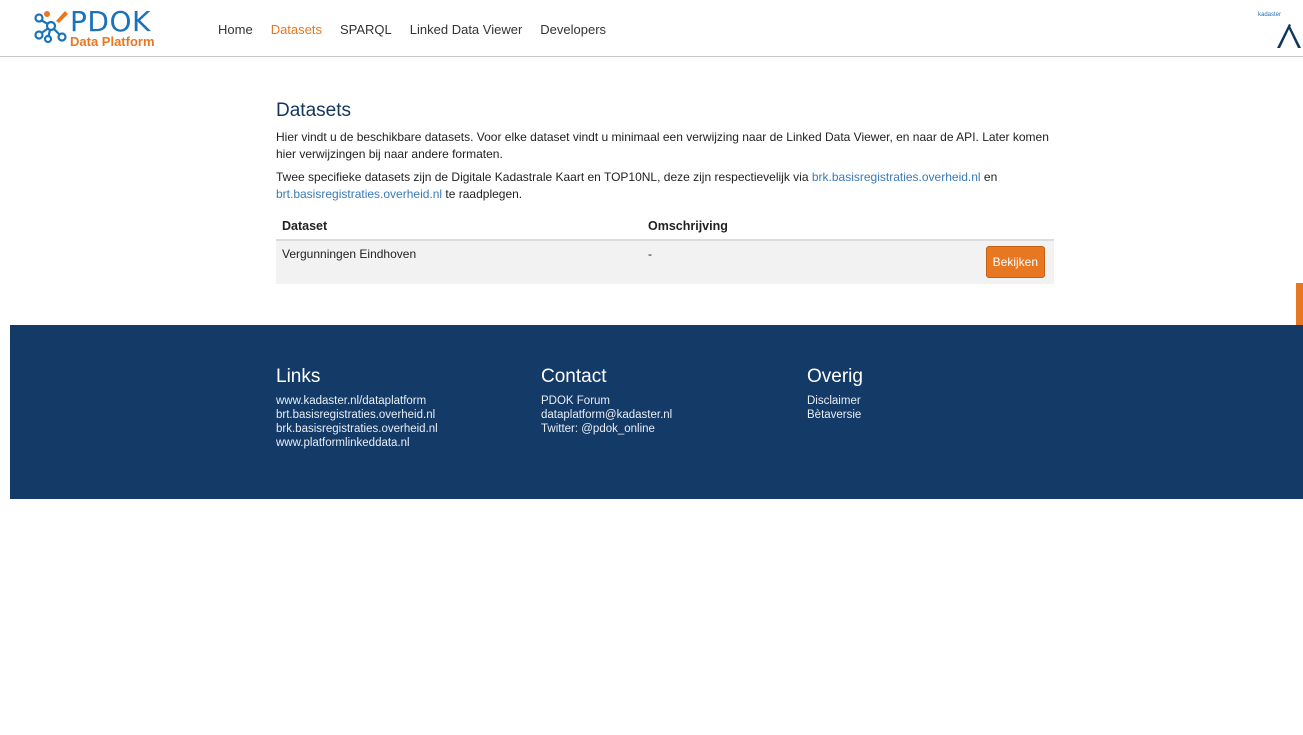 The width and height of the screenshot is (1303, 735). What do you see at coordinates (606, 415) in the screenshot?
I see `footer-link-email: dataplatform@kadaster.nl` at bounding box center [606, 415].